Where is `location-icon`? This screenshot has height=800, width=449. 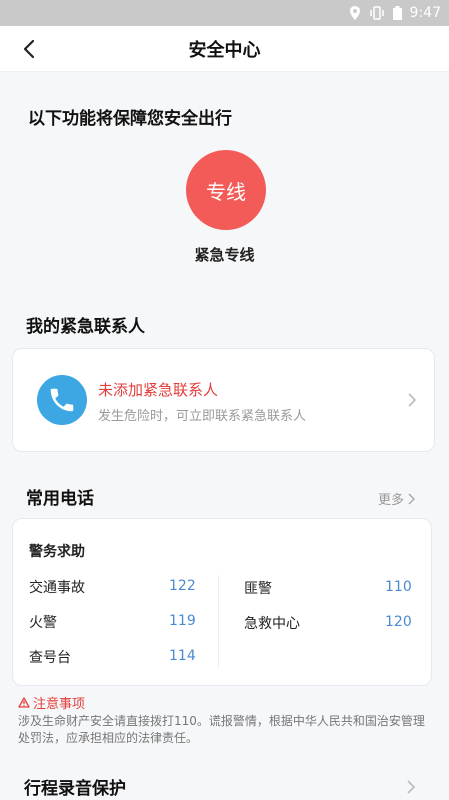 location-icon is located at coordinates (355, 13).